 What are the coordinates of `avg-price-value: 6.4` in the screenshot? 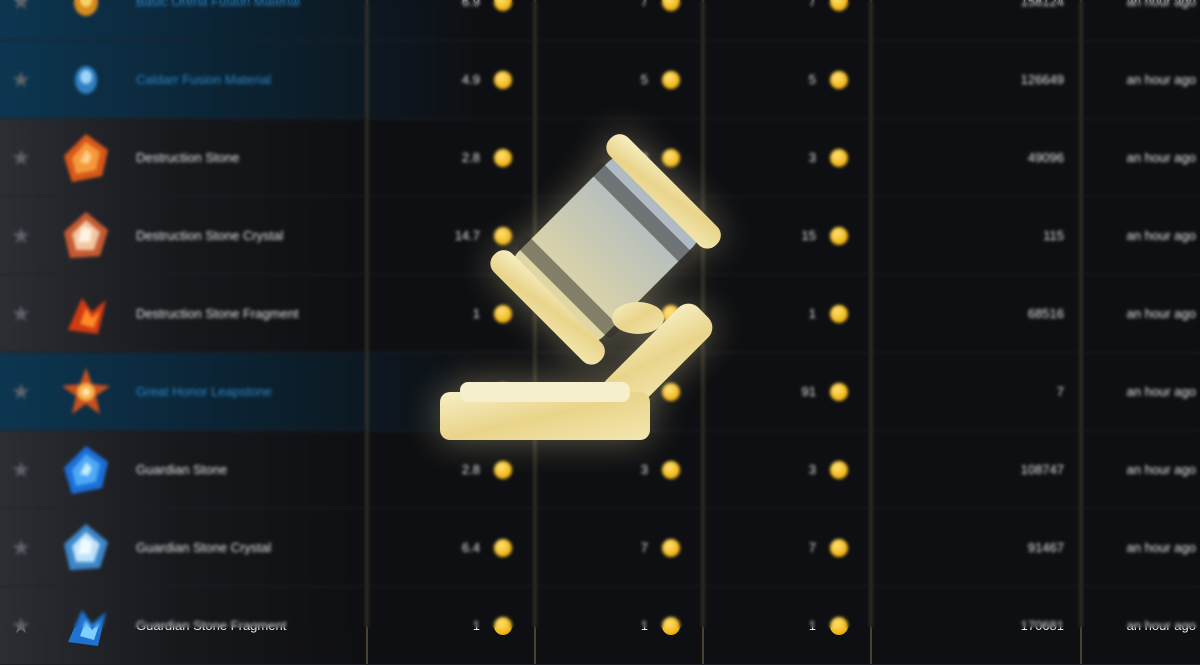 It's located at (470, 547).